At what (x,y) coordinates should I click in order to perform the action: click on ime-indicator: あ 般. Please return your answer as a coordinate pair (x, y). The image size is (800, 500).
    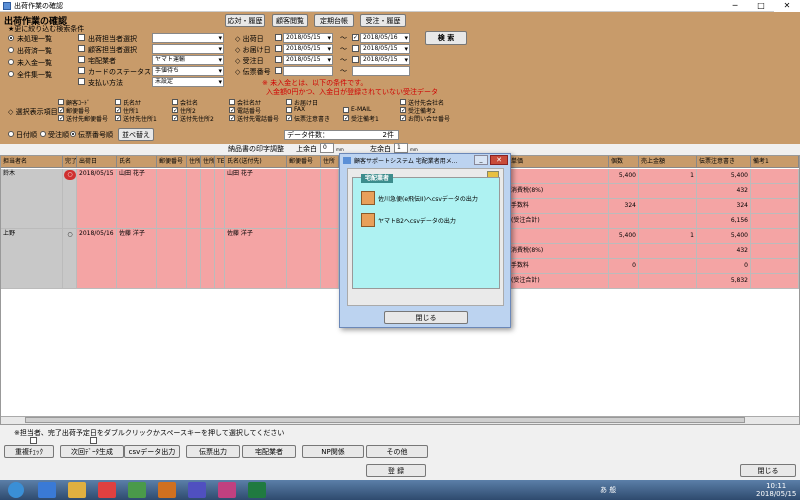
    Looking at the image, I should click on (608, 490).